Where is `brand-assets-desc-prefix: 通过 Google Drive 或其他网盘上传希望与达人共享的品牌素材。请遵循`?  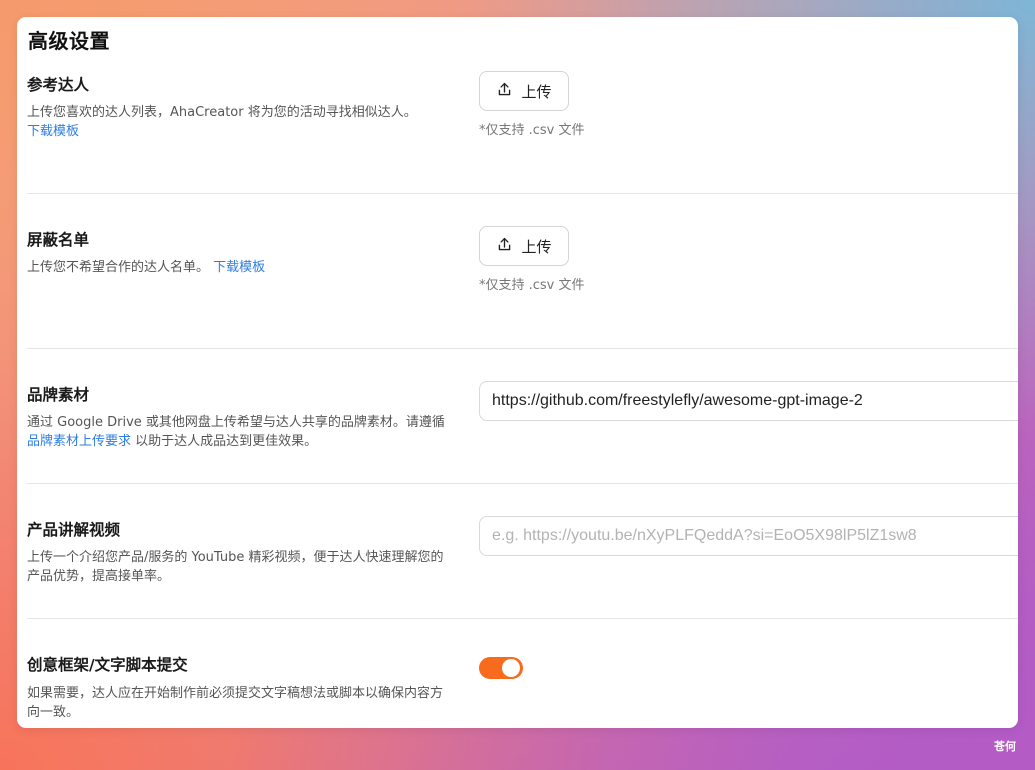 brand-assets-desc-prefix: 通过 Google Drive 或其他网盘上传希望与达人共享的品牌素材。请遵循 is located at coordinates (236, 422).